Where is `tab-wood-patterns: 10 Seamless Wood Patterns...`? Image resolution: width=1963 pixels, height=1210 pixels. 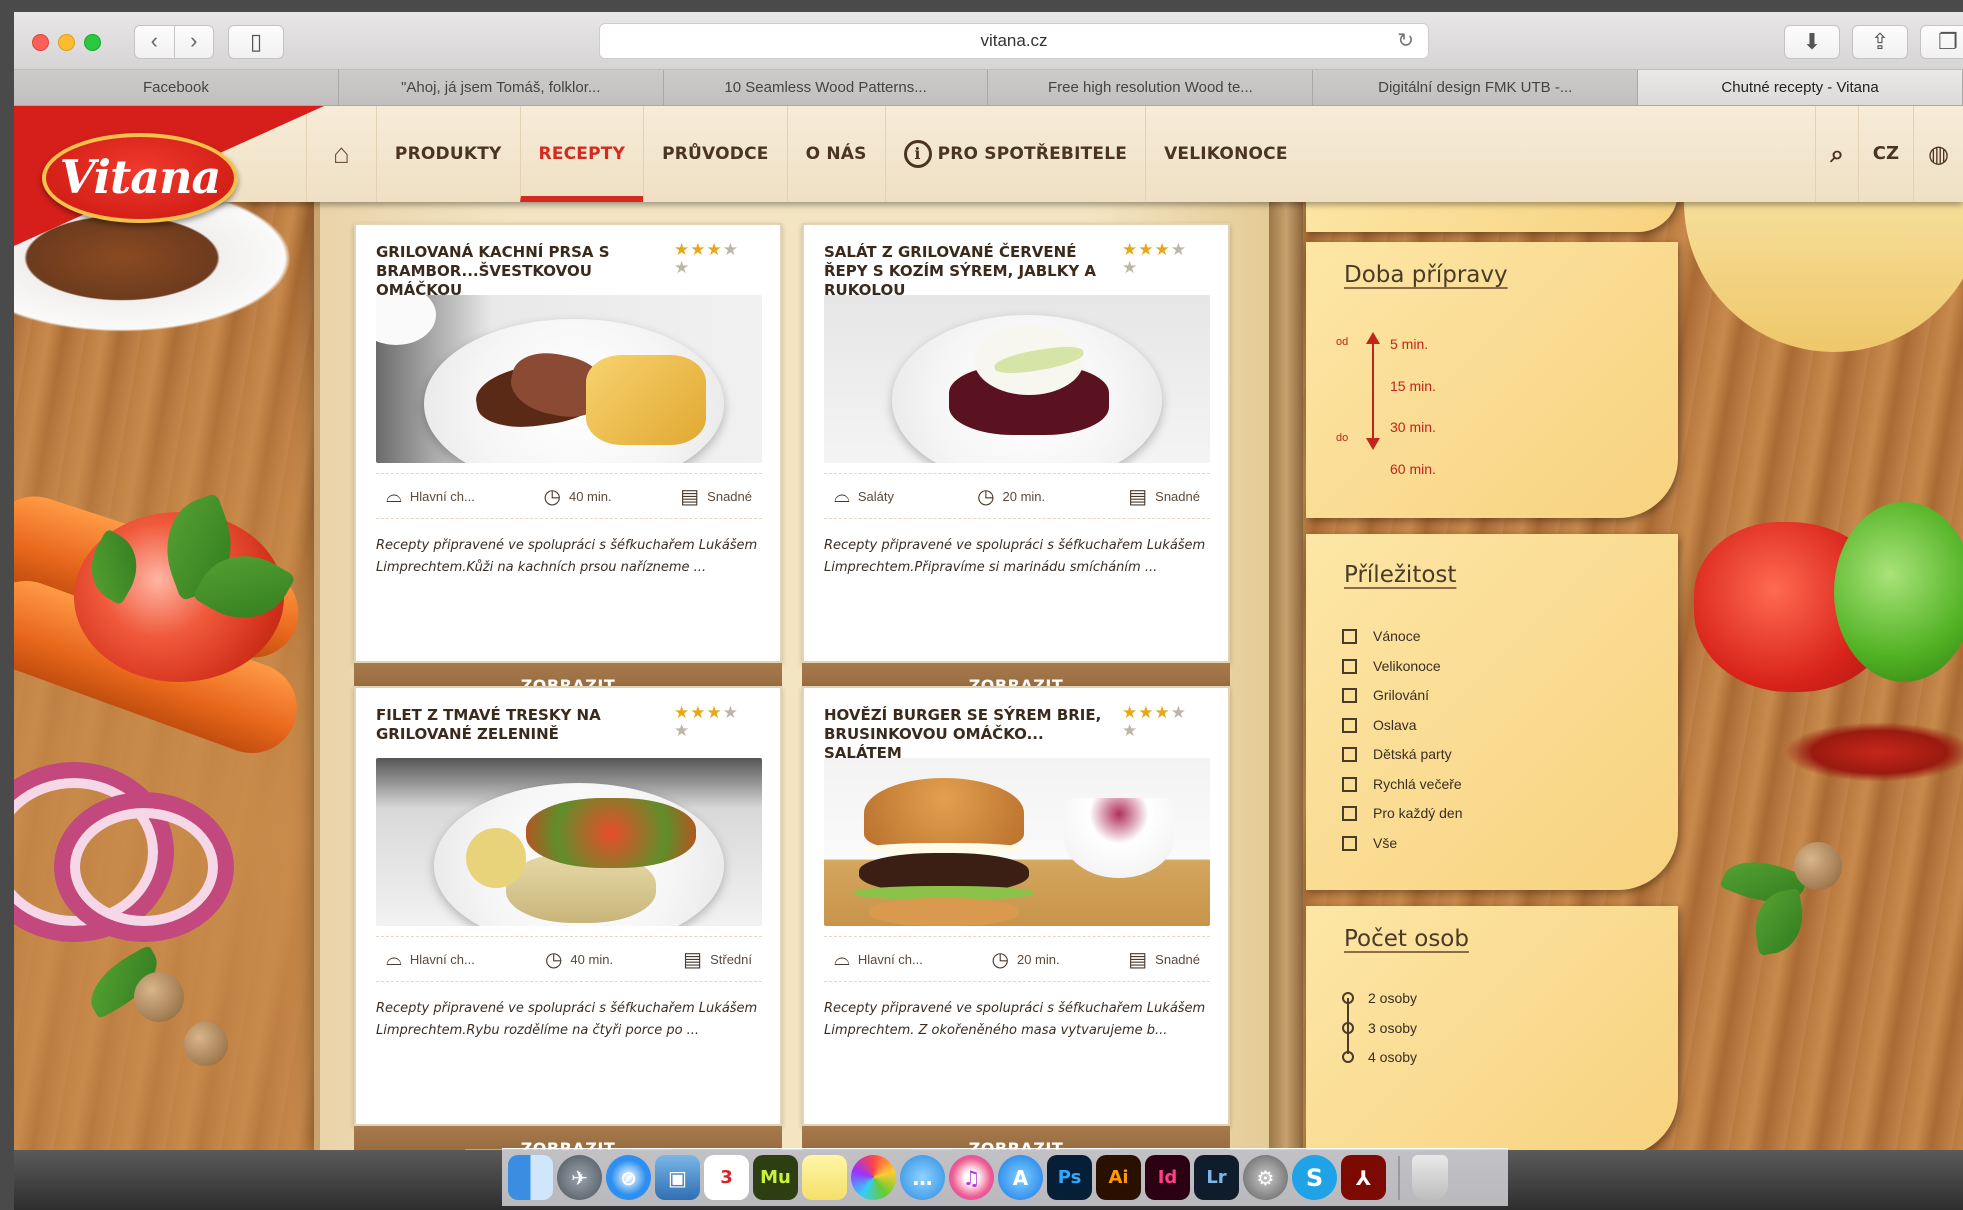
tab-wood-patterns: 10 Seamless Wood Patterns... is located at coordinates (826, 87).